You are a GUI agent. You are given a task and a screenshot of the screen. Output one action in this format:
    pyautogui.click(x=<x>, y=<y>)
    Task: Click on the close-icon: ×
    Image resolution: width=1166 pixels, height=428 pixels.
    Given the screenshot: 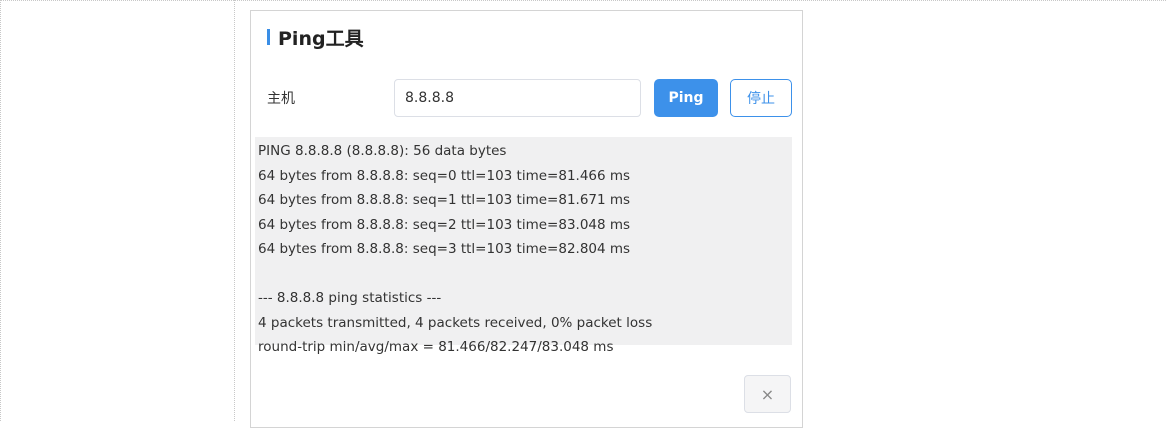 What is the action you would take?
    pyautogui.click(x=767, y=394)
    